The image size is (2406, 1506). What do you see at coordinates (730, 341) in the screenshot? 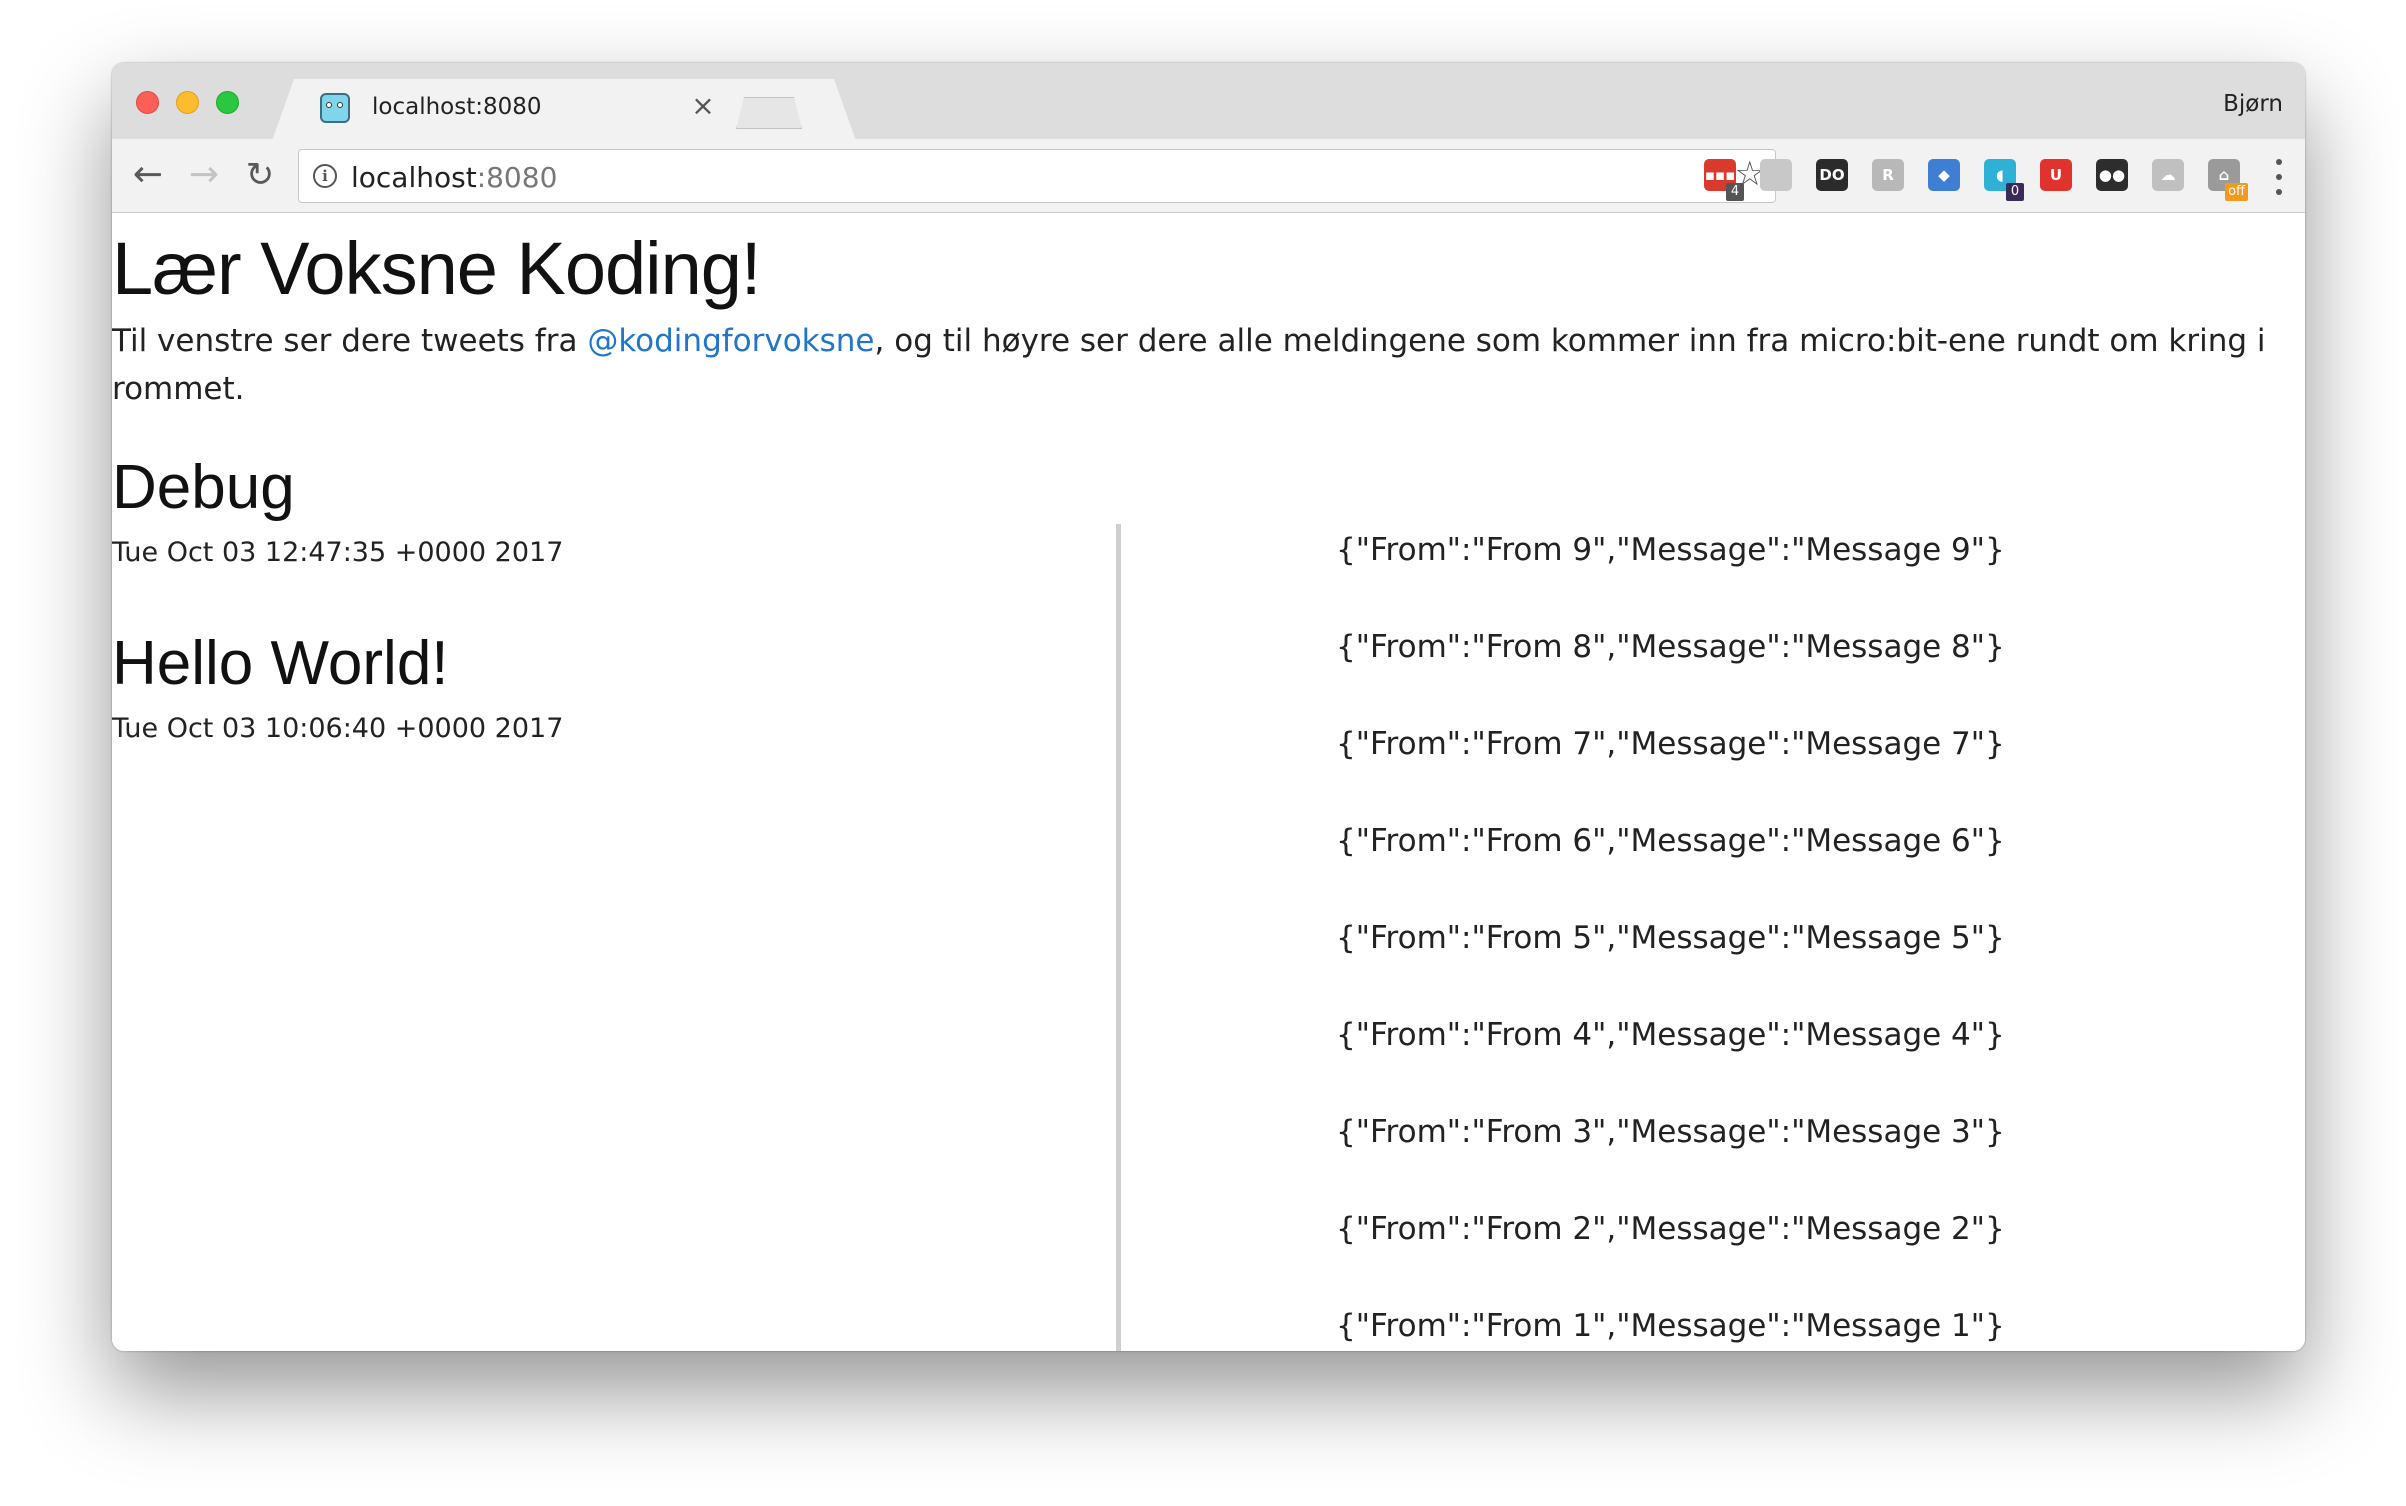
I see `kodingforvoksne-link: @kodingforvoksne` at bounding box center [730, 341].